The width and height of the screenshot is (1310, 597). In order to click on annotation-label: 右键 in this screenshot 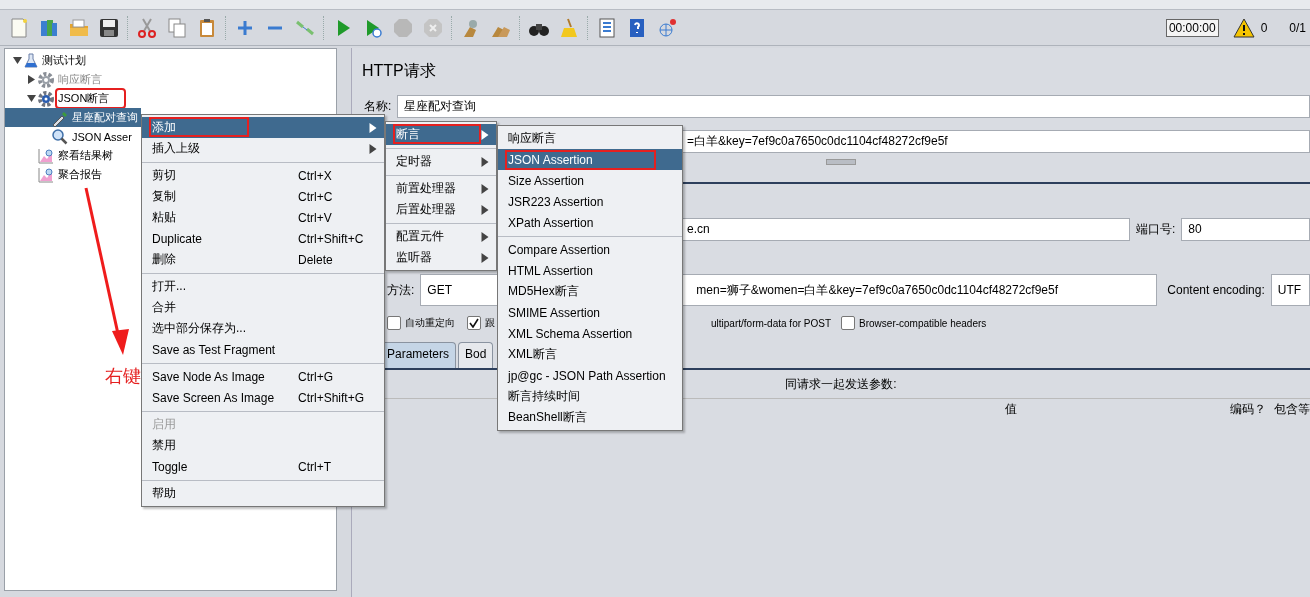, I will do `click(123, 376)`.